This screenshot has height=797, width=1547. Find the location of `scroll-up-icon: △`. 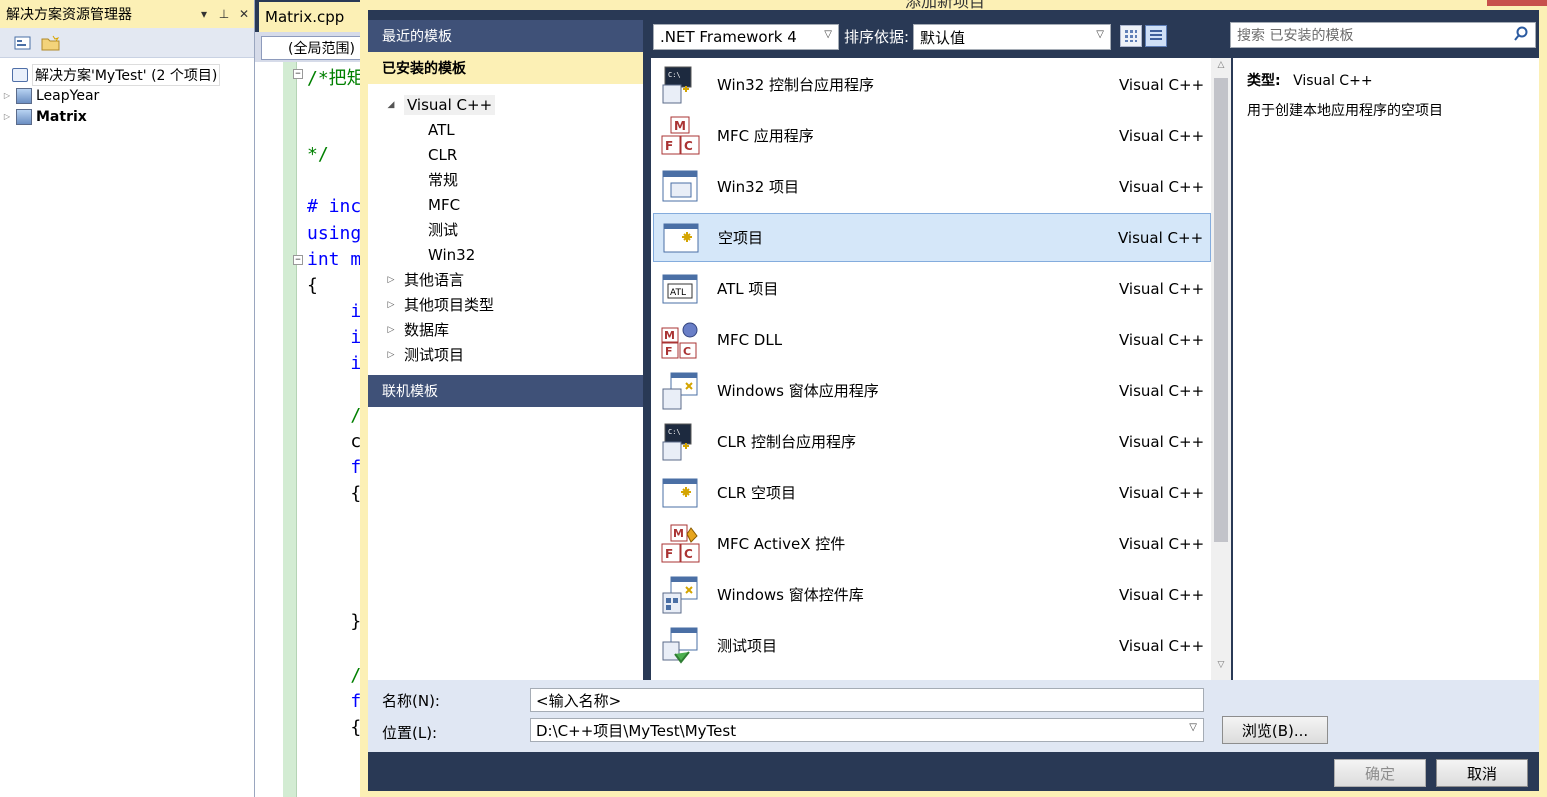

scroll-up-icon: △ is located at coordinates (1221, 69).